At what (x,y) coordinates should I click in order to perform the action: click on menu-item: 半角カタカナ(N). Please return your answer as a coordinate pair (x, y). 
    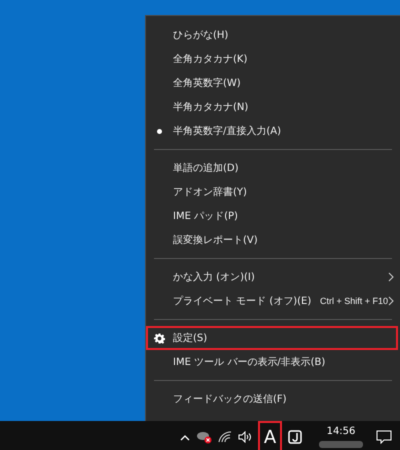
    Looking at the image, I should click on (272, 107).